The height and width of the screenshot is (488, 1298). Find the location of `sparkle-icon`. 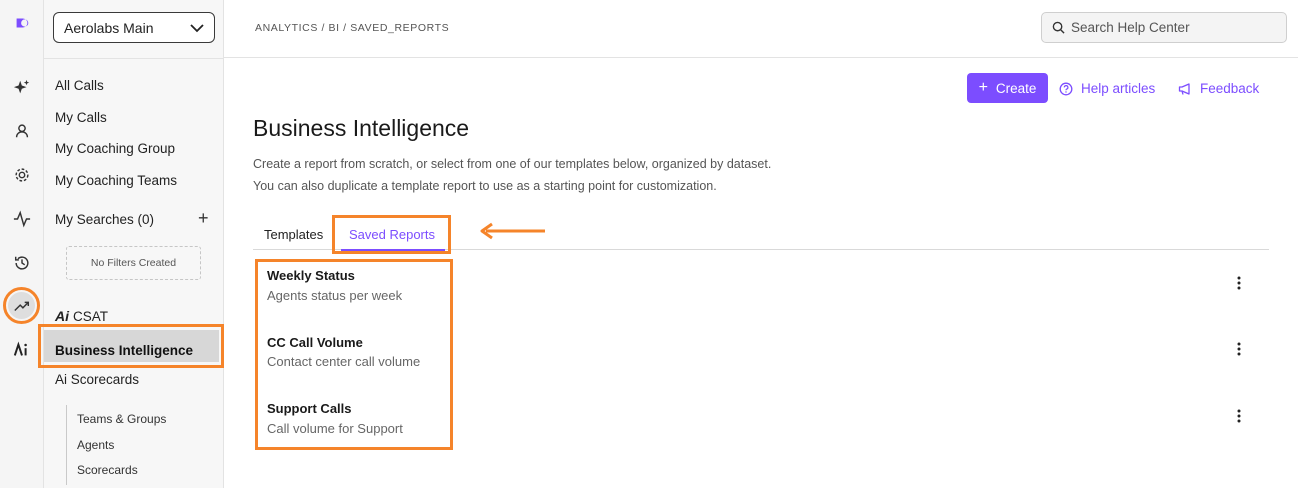

sparkle-icon is located at coordinates (22, 88).